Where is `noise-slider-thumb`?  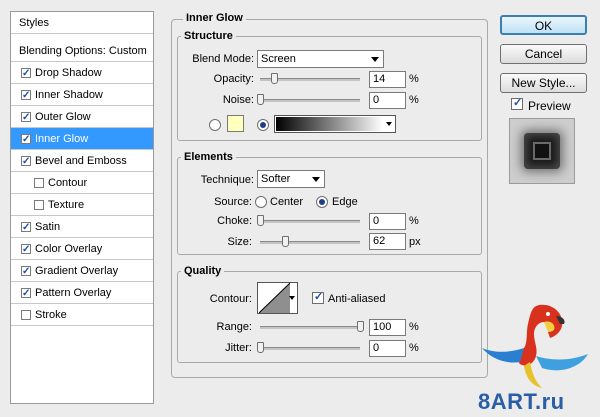
noise-slider-thumb is located at coordinates (260, 99).